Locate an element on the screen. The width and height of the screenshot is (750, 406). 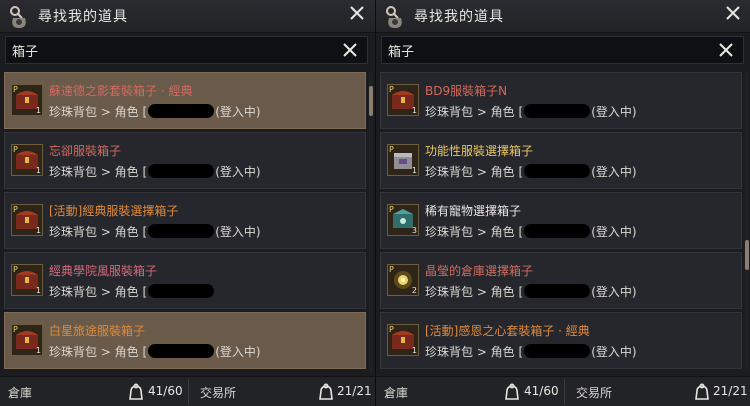
item-name: 晶瑩的倉庫選擇箱子 is located at coordinates (479, 271).